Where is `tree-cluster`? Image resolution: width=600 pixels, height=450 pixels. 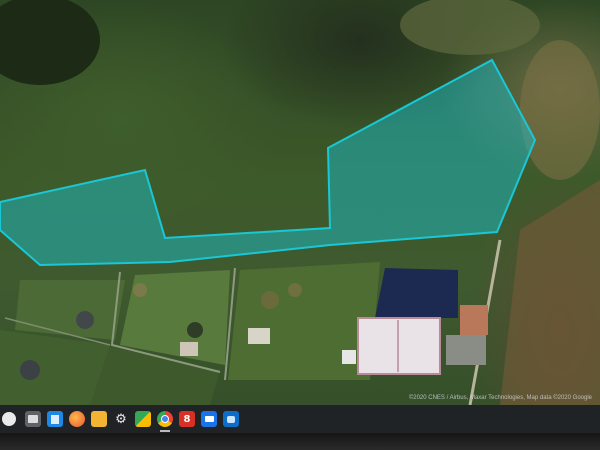
tree-cluster is located at coordinates (50, 42).